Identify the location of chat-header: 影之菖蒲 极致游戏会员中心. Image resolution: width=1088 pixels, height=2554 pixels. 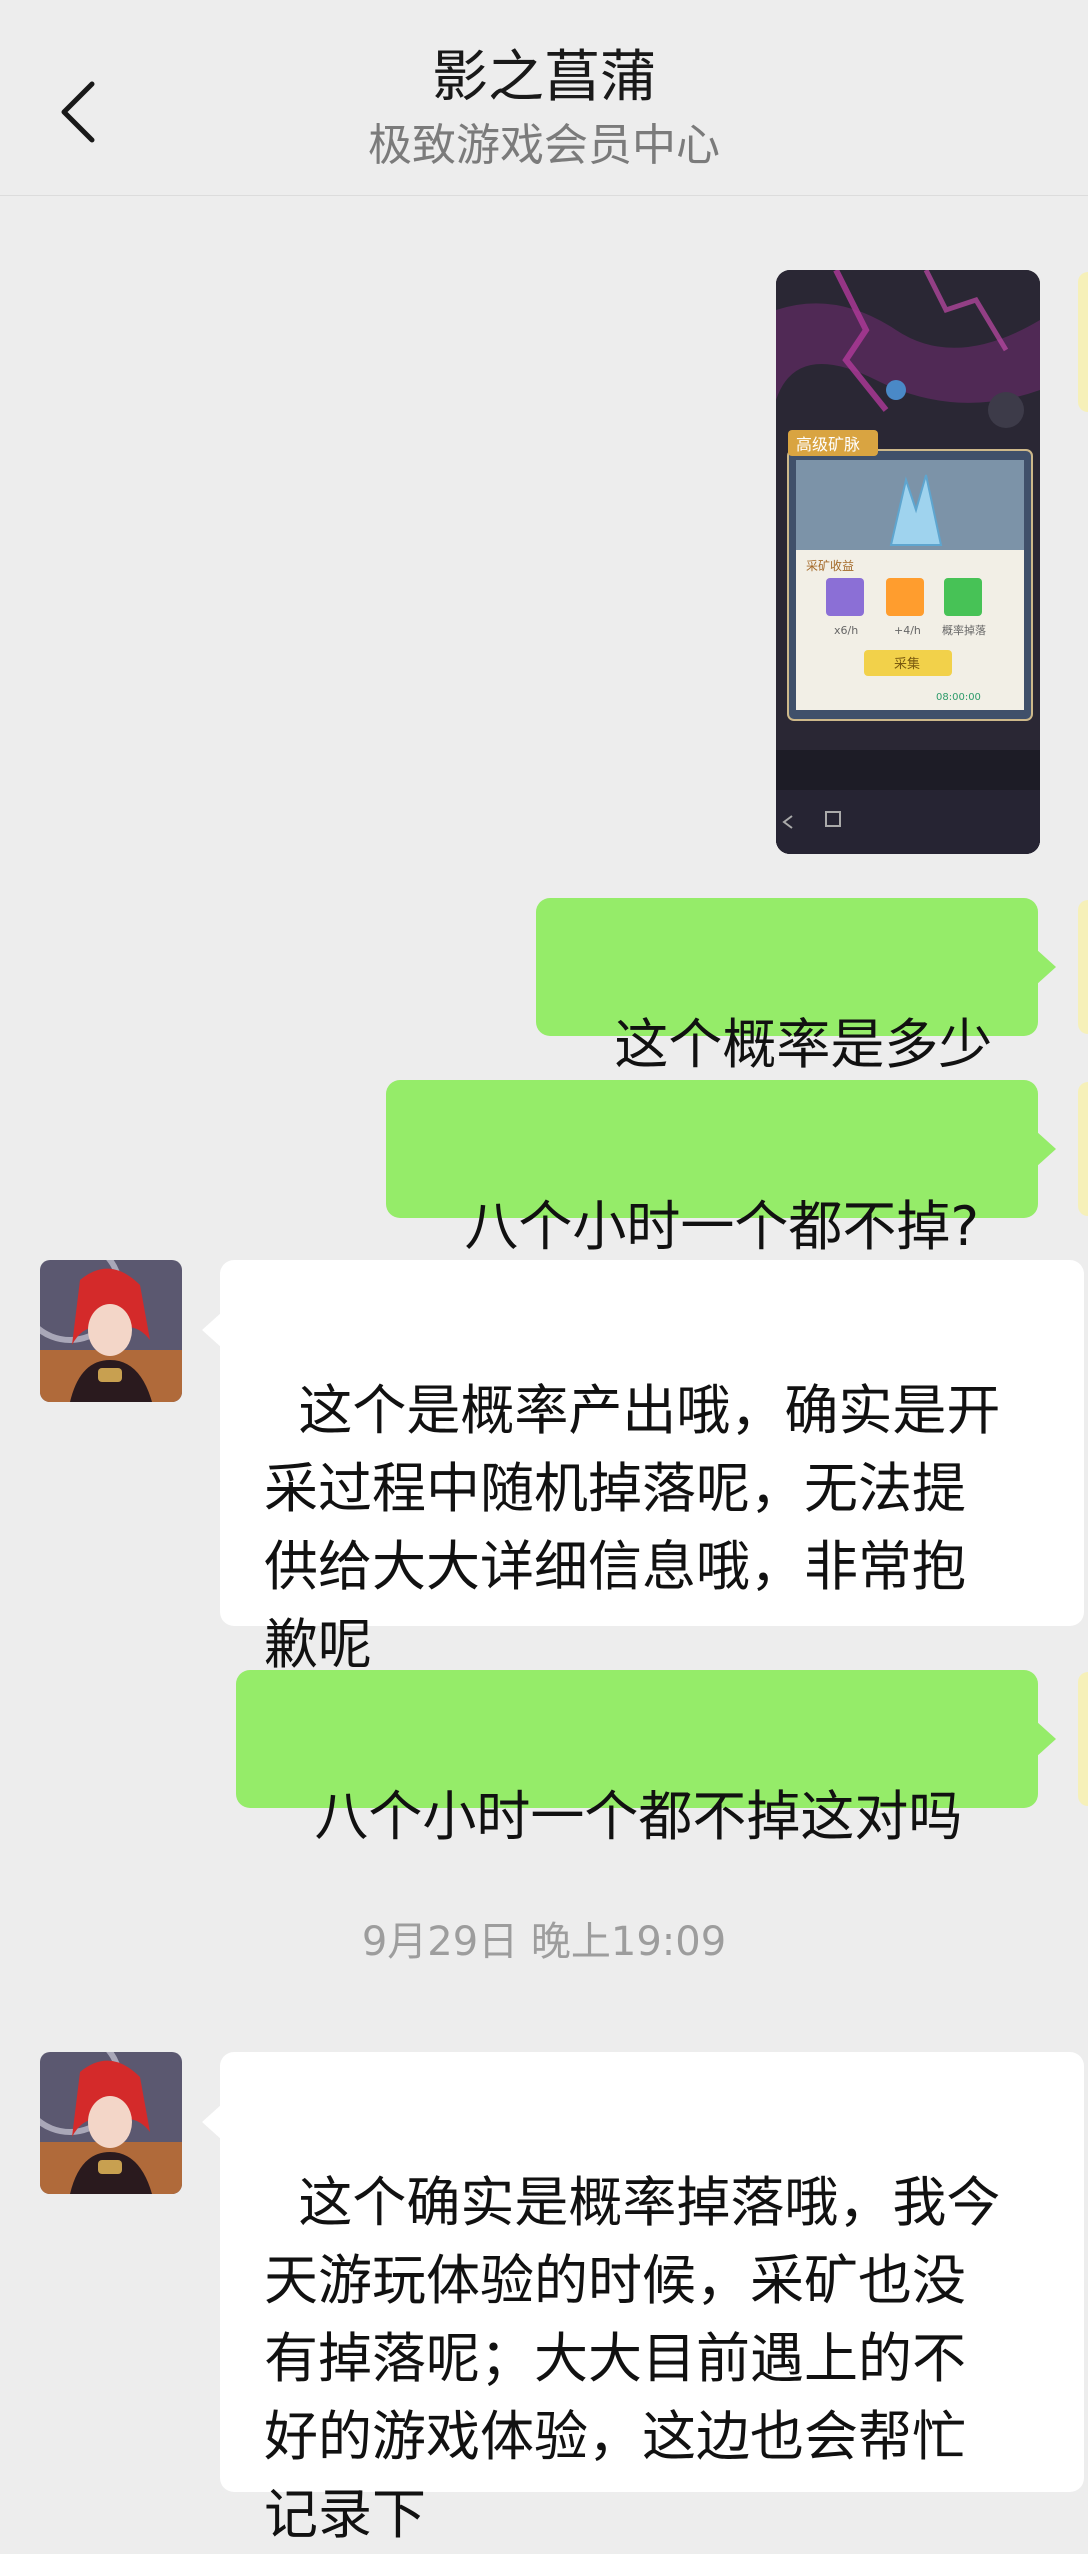
(544, 98).